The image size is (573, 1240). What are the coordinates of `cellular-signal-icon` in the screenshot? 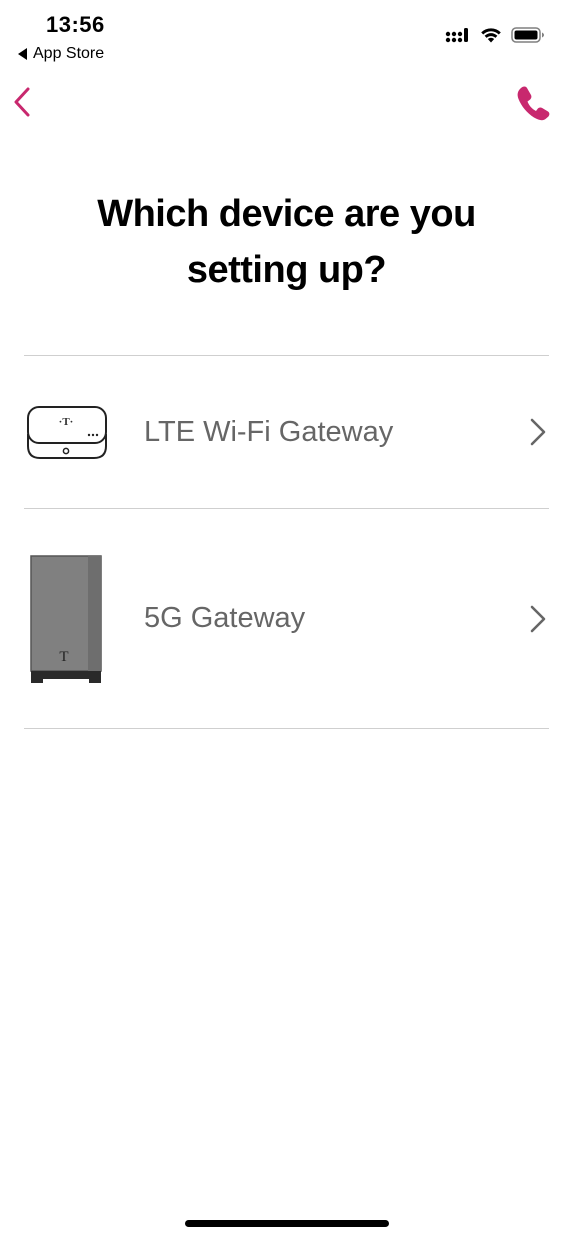 It's located at (456, 35).